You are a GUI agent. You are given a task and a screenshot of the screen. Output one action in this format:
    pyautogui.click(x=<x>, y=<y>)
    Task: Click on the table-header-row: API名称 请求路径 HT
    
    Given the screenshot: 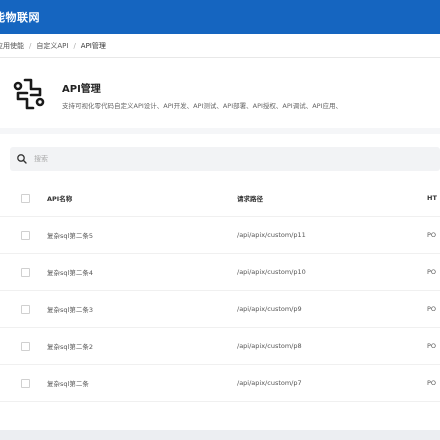 What is the action you would take?
    pyautogui.click(x=220, y=198)
    